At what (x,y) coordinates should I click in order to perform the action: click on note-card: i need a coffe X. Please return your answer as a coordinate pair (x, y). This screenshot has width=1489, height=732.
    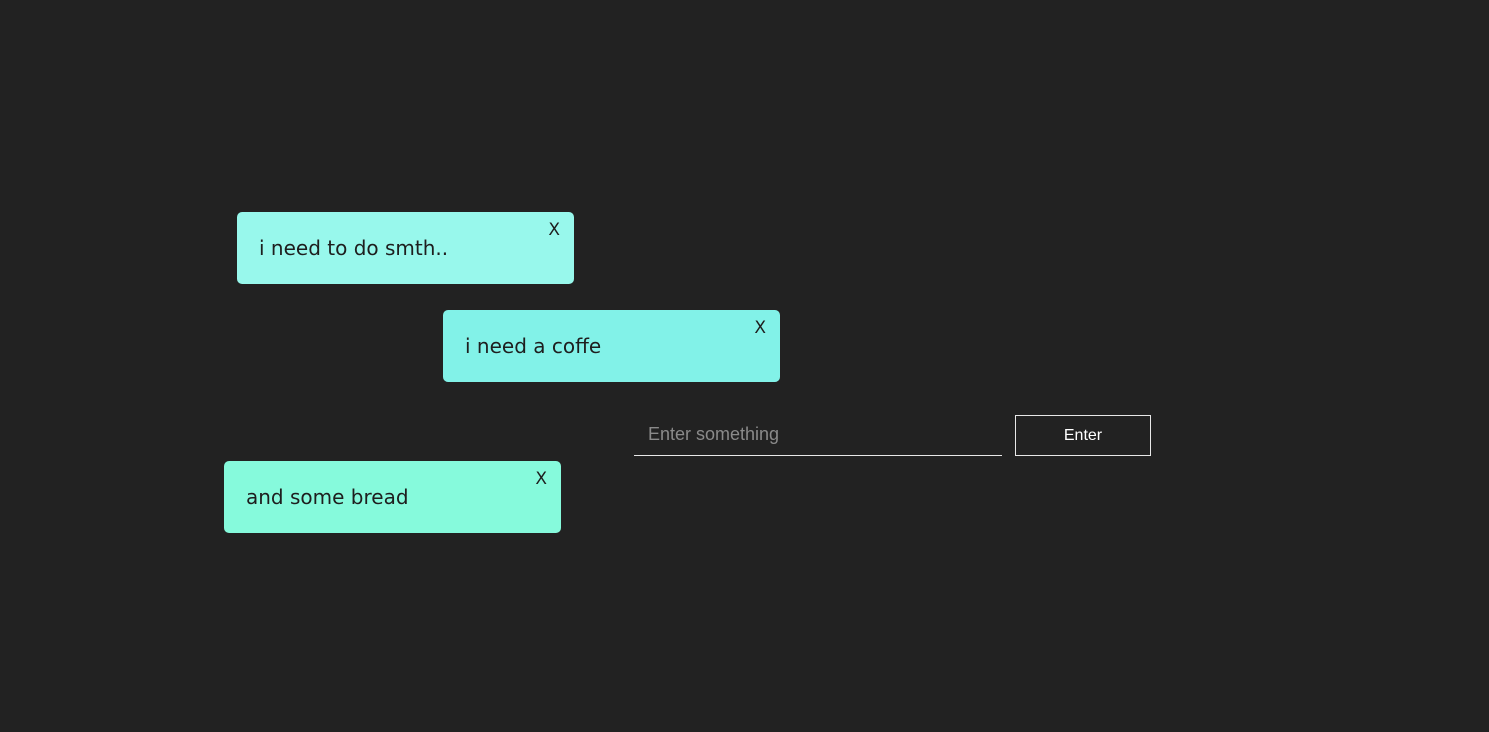
    Looking at the image, I should click on (611, 346).